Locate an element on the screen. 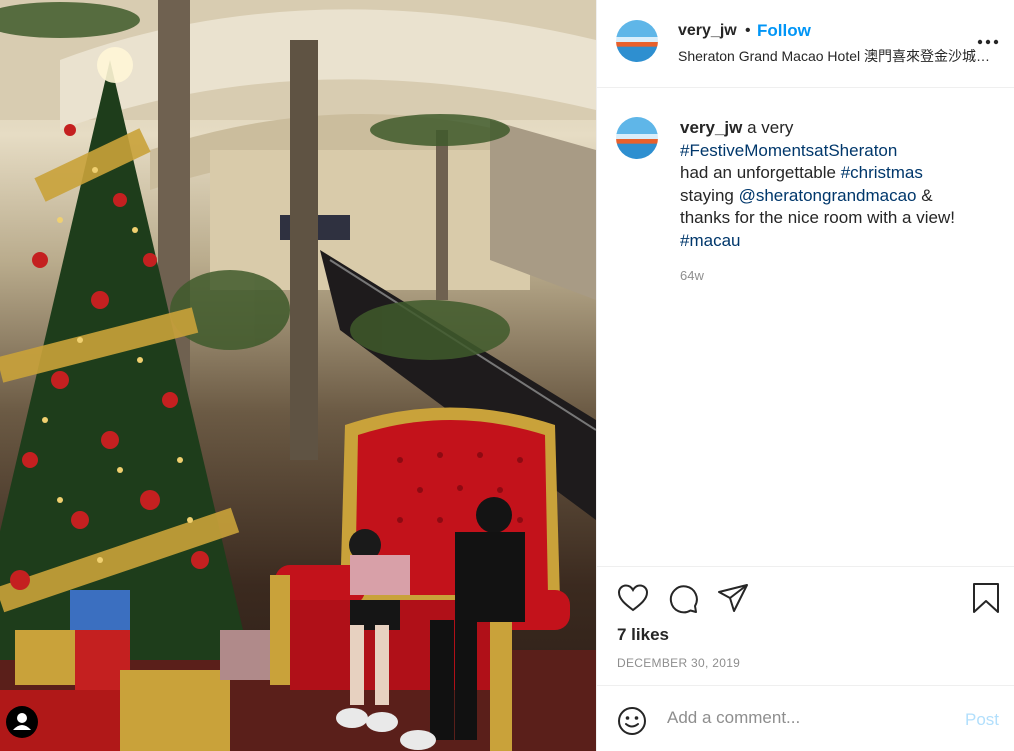 The height and width of the screenshot is (751, 1014). location-link: Sheraton Grand Macao Hotel 澳門喜來登金沙城中心 is located at coordinates (838, 56).